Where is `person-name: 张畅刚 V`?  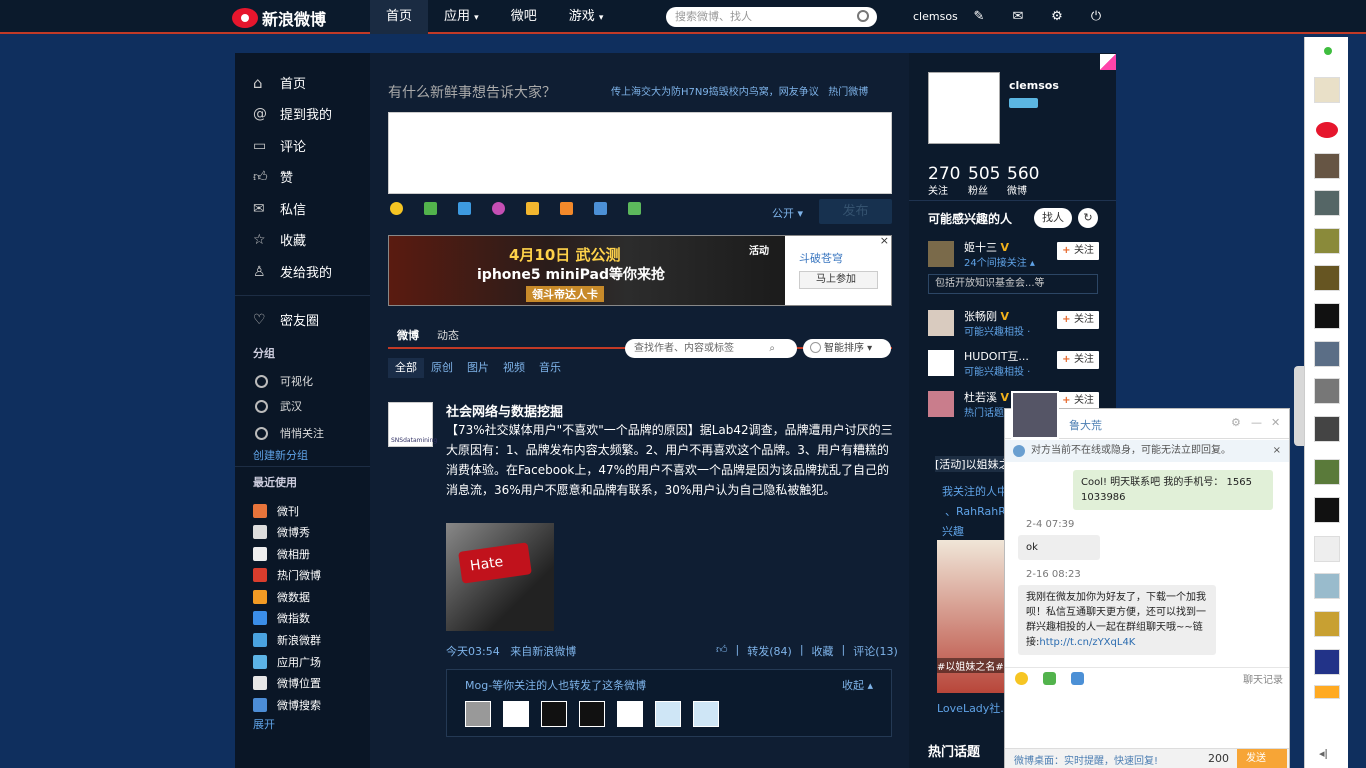 person-name: 张畅刚 V is located at coordinates (986, 316).